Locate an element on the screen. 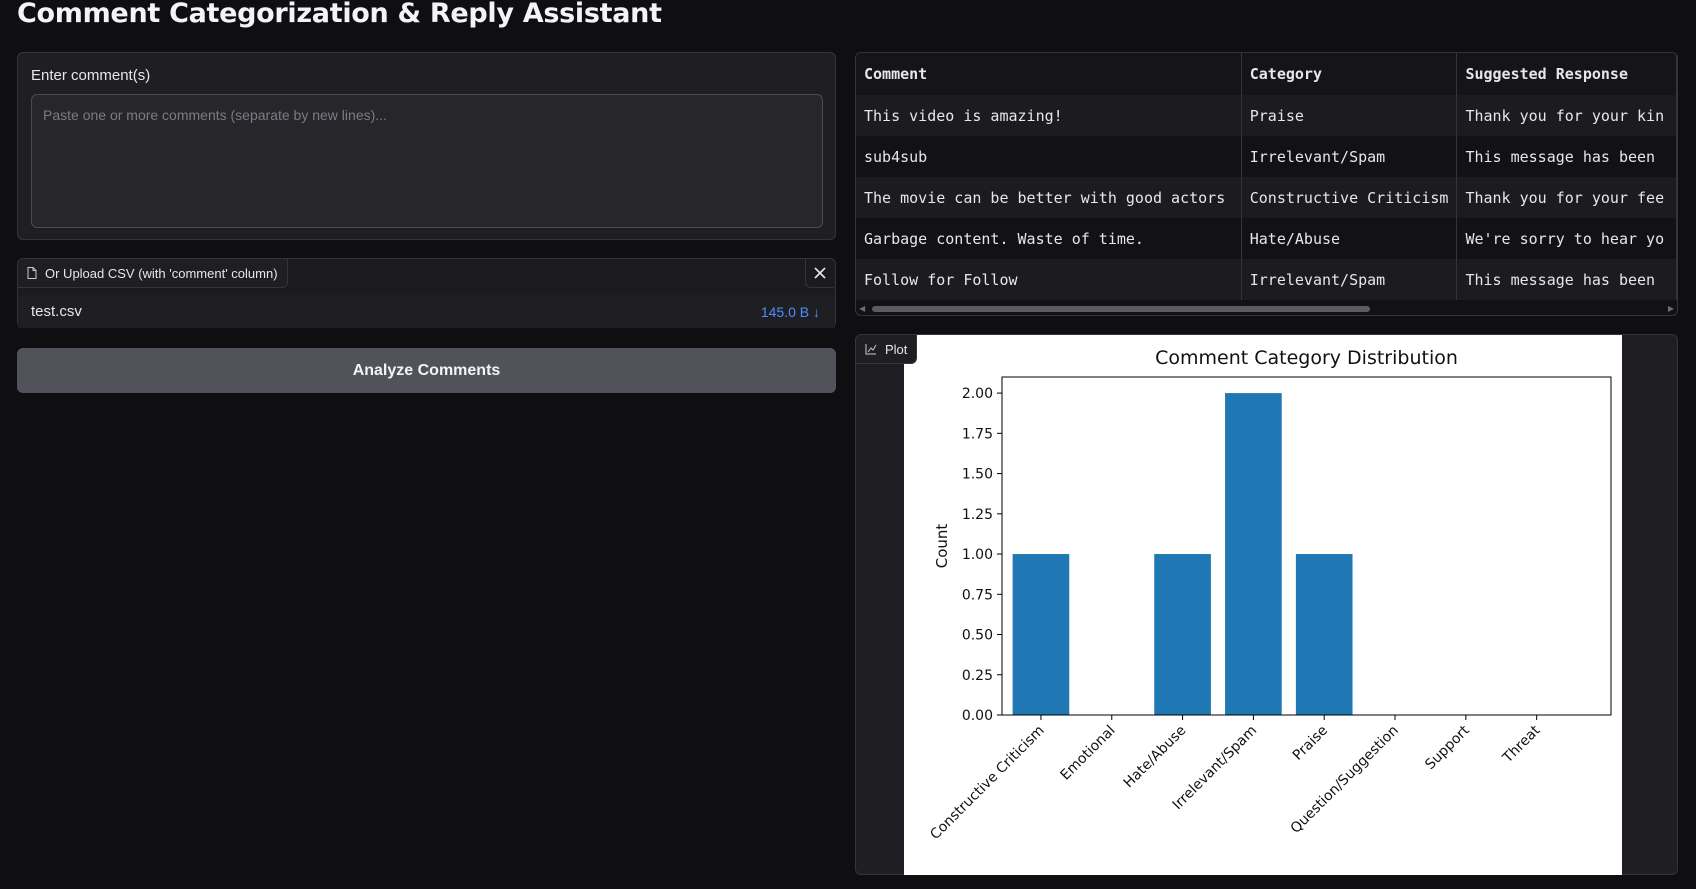  scroll-right-icon: ▶ is located at coordinates (1671, 308).